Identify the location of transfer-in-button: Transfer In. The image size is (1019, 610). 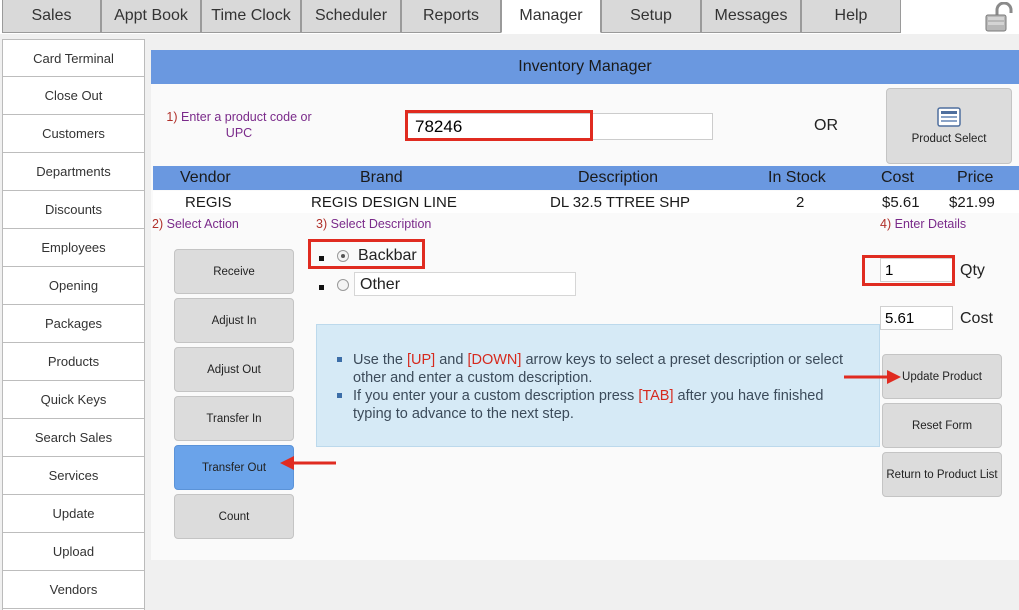
(234, 418).